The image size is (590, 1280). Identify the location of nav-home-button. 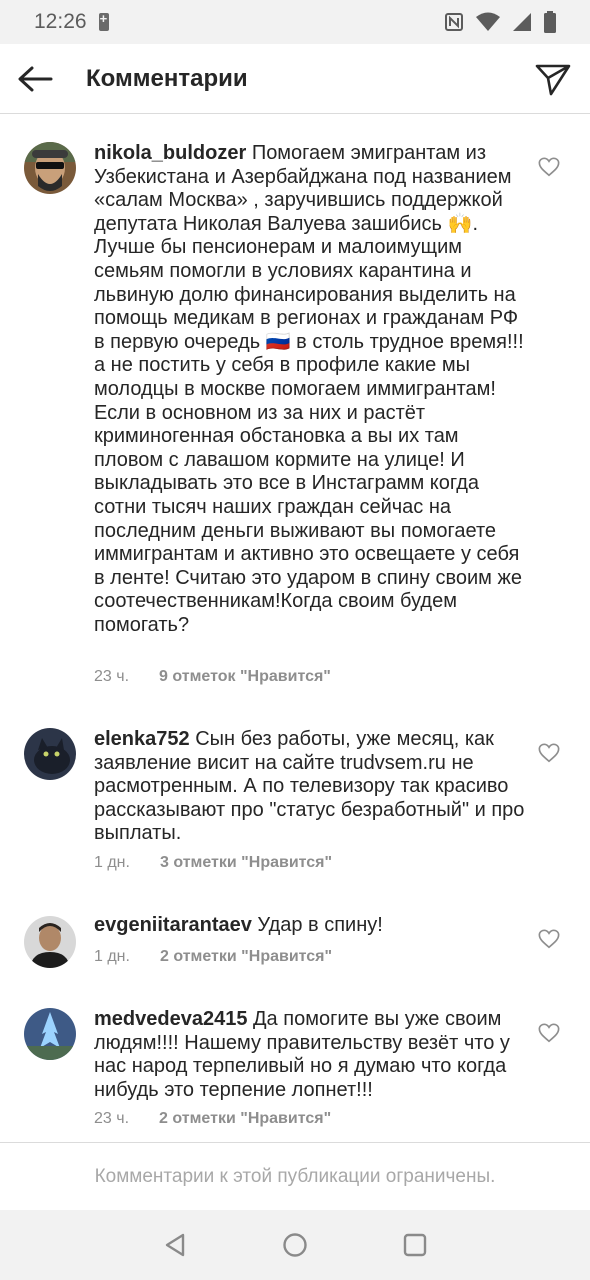
(295, 1245).